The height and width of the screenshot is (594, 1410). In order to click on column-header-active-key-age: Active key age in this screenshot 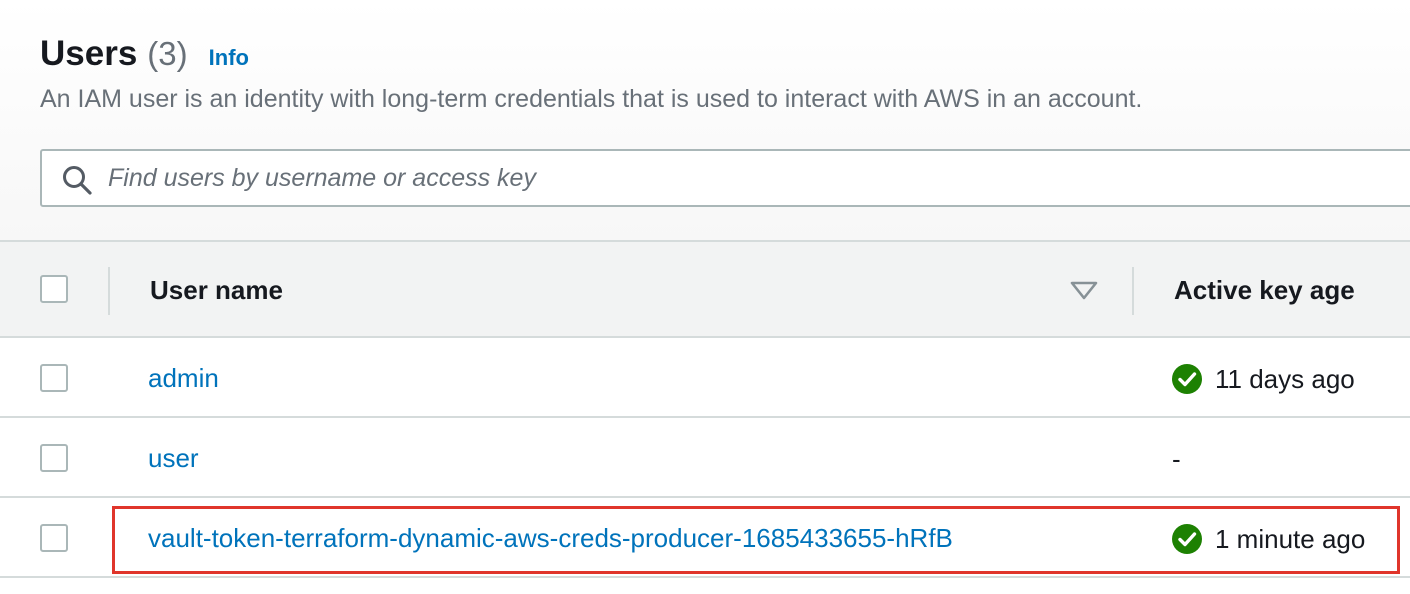, I will do `click(1264, 290)`.